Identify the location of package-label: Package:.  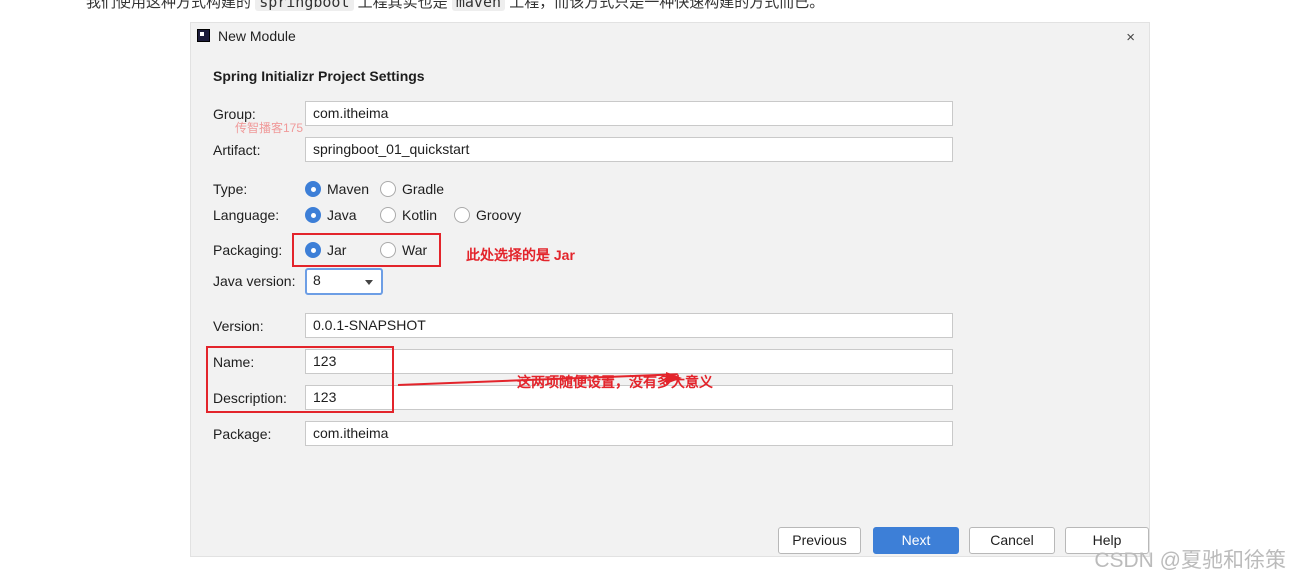
(242, 434).